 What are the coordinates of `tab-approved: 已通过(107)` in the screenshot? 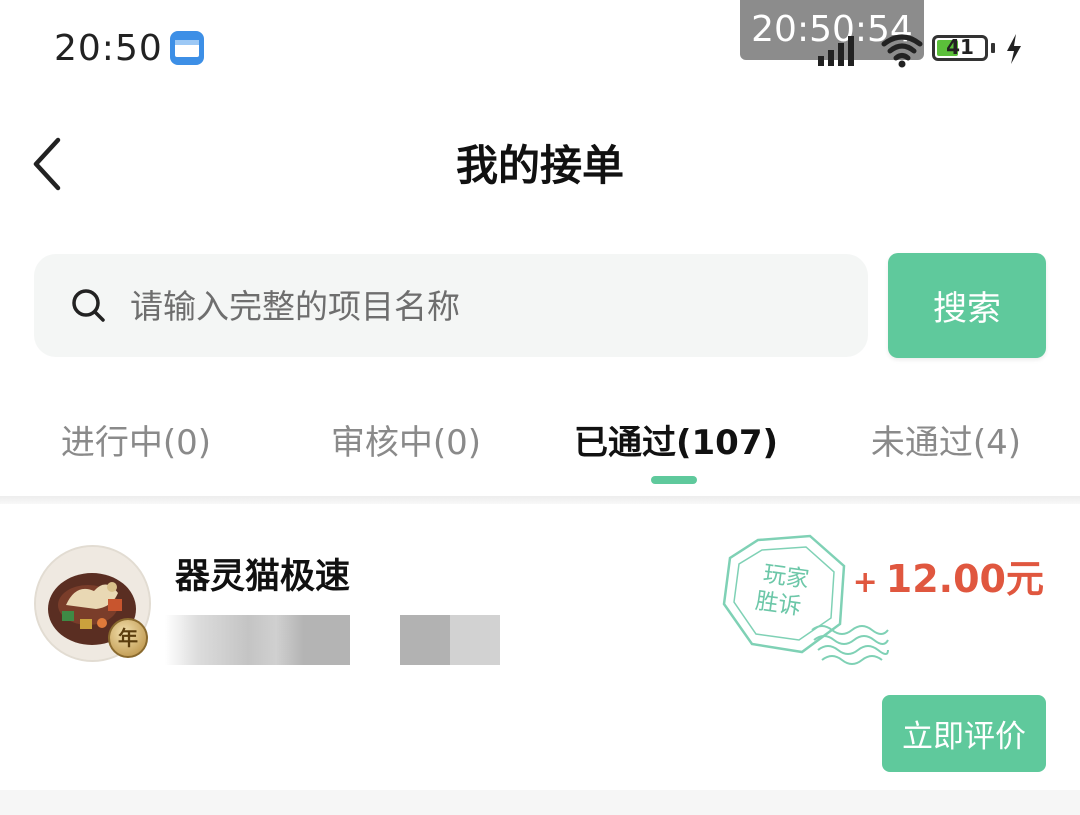 It's located at (676, 439).